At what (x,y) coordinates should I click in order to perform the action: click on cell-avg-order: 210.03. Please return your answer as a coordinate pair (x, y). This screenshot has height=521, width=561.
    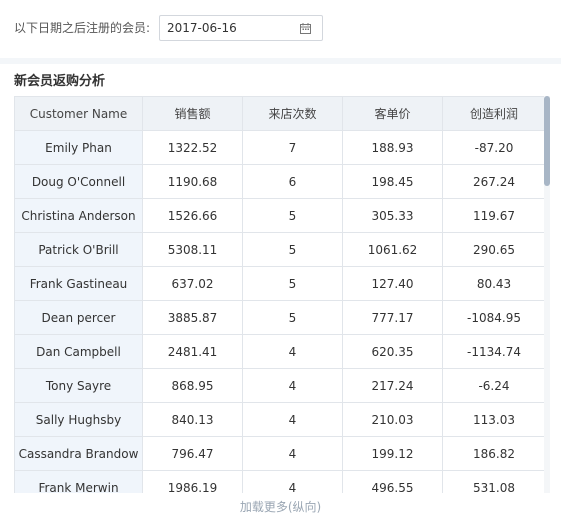
    Looking at the image, I should click on (392, 419).